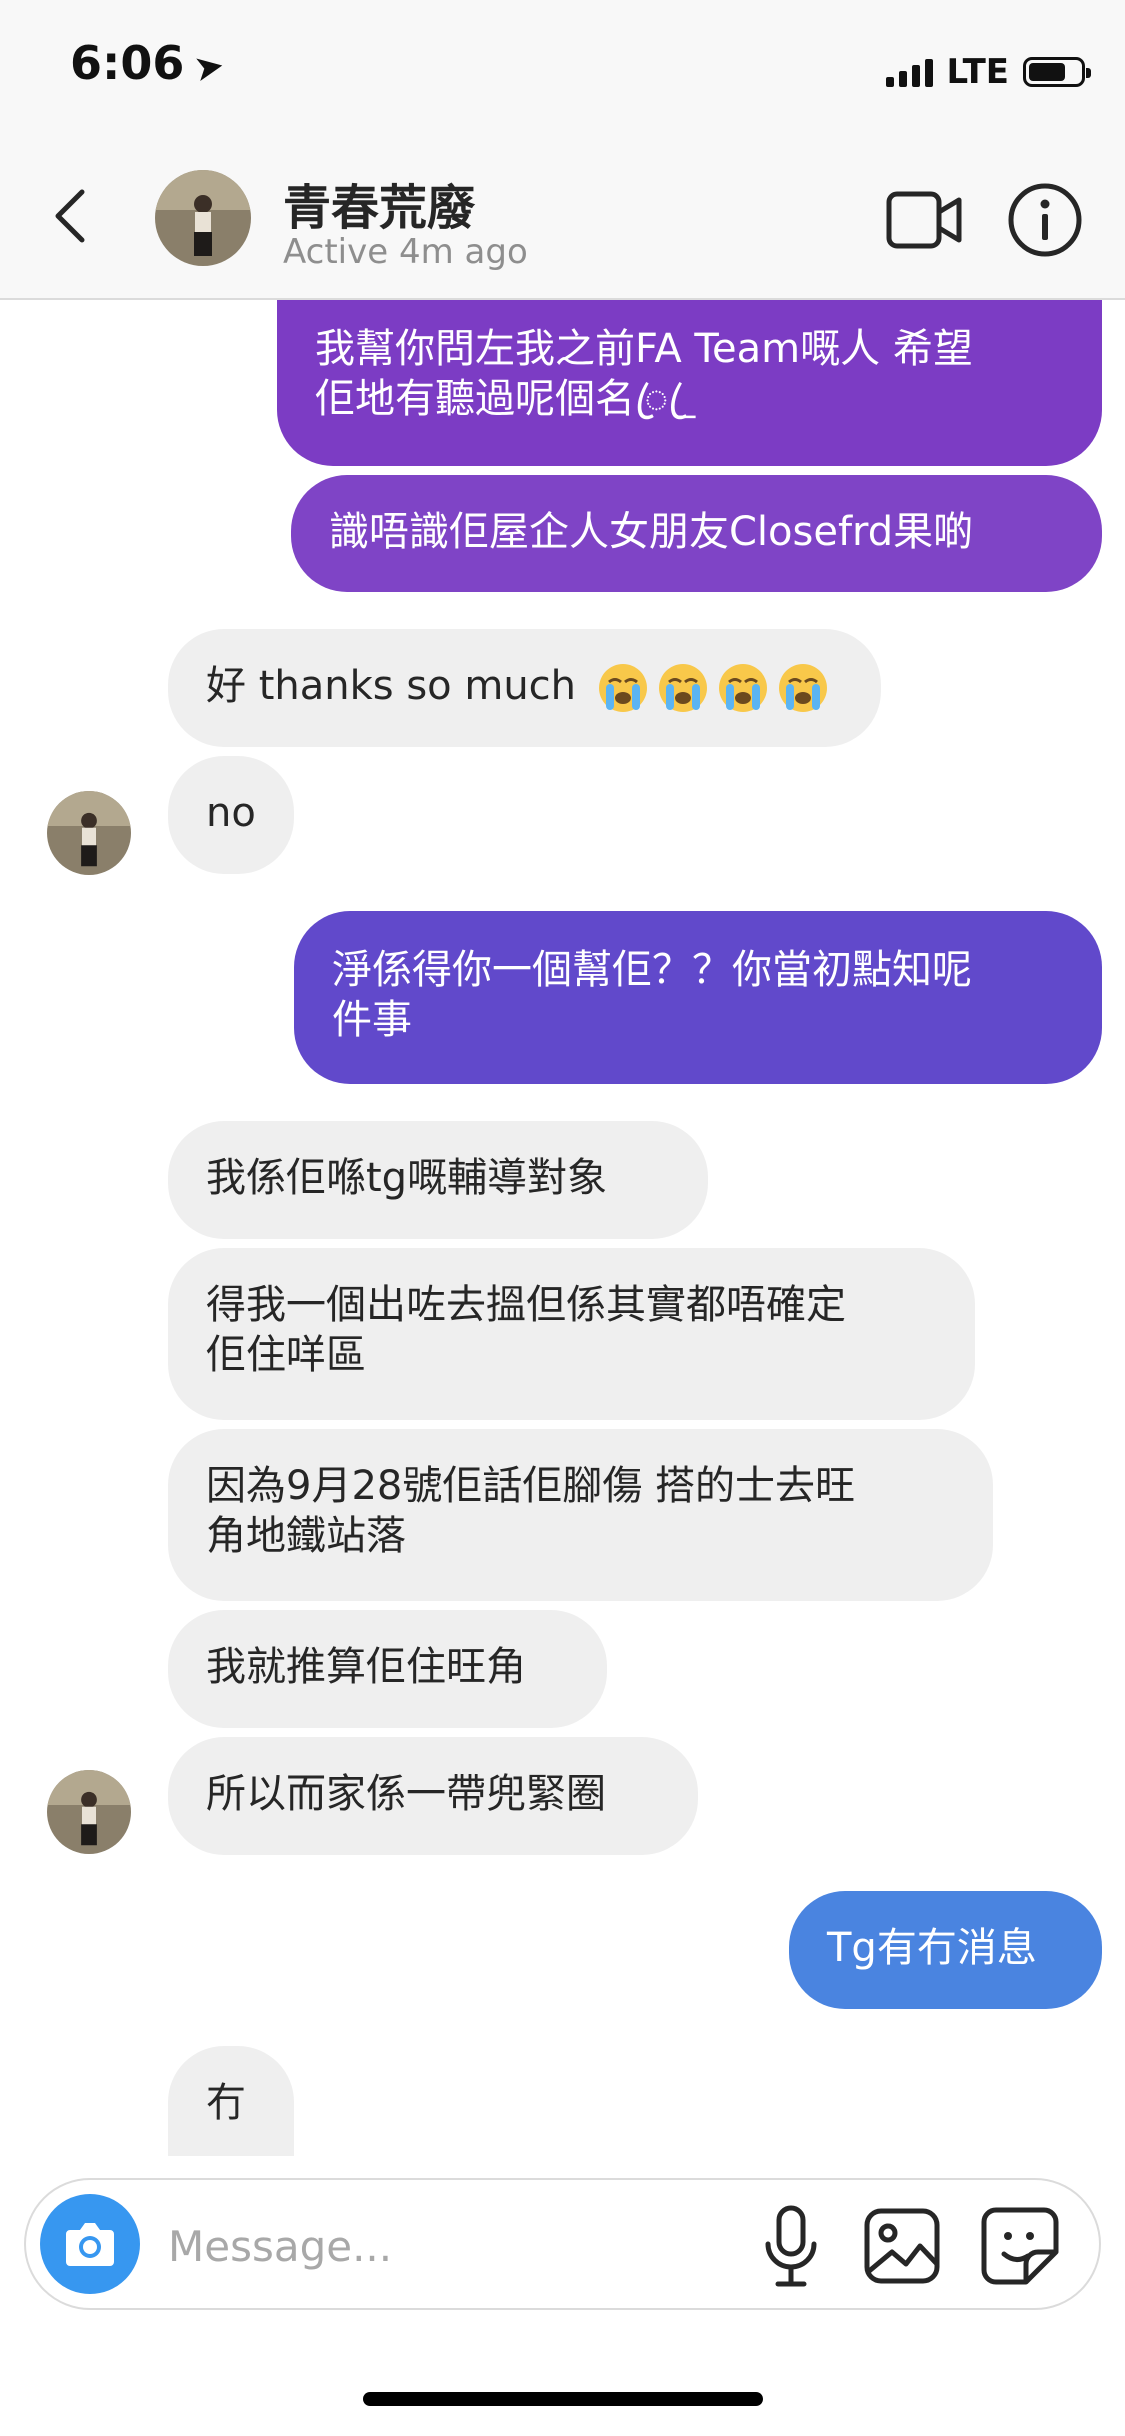 The width and height of the screenshot is (1125, 2436). What do you see at coordinates (977, 72) in the screenshot?
I see `network-label: LTE` at bounding box center [977, 72].